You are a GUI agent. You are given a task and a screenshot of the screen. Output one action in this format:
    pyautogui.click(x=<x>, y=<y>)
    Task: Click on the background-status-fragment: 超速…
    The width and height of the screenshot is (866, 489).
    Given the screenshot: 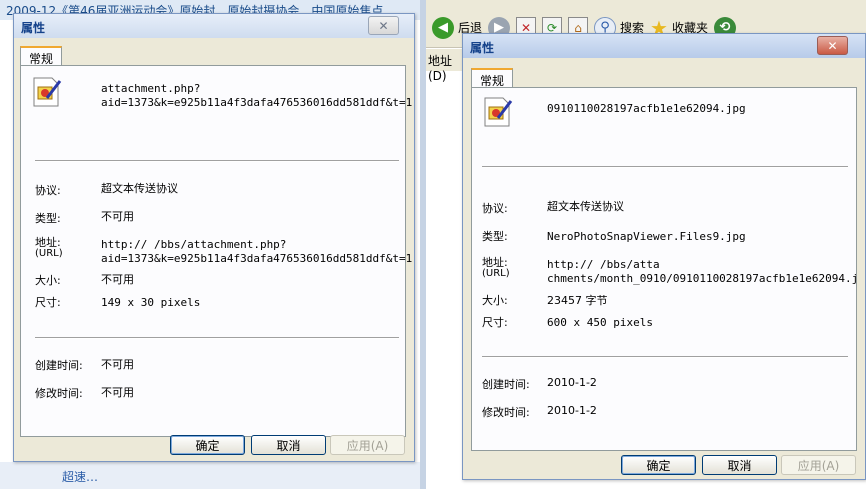 What is the action you would take?
    pyautogui.click(x=212, y=475)
    